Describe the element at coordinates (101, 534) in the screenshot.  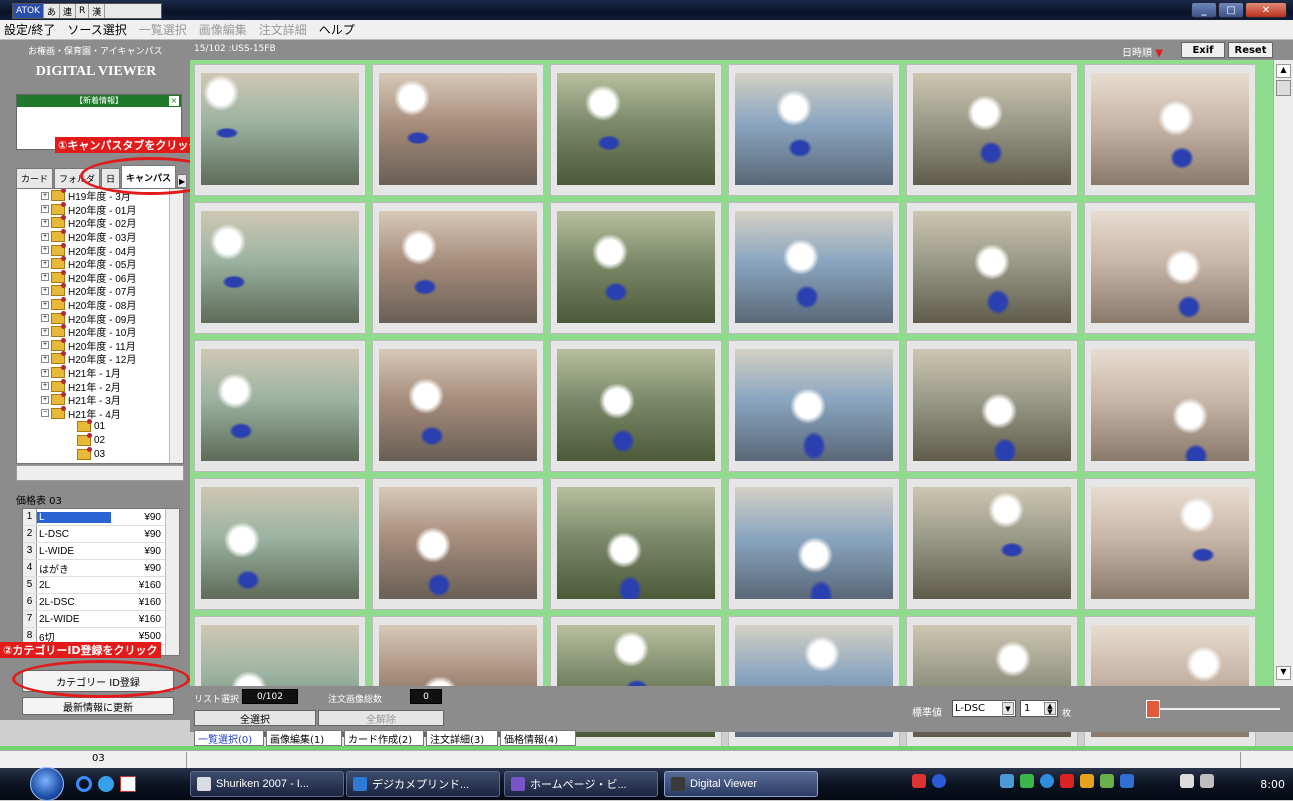
I see `price-row: 2 L-DSC ¥90` at that location.